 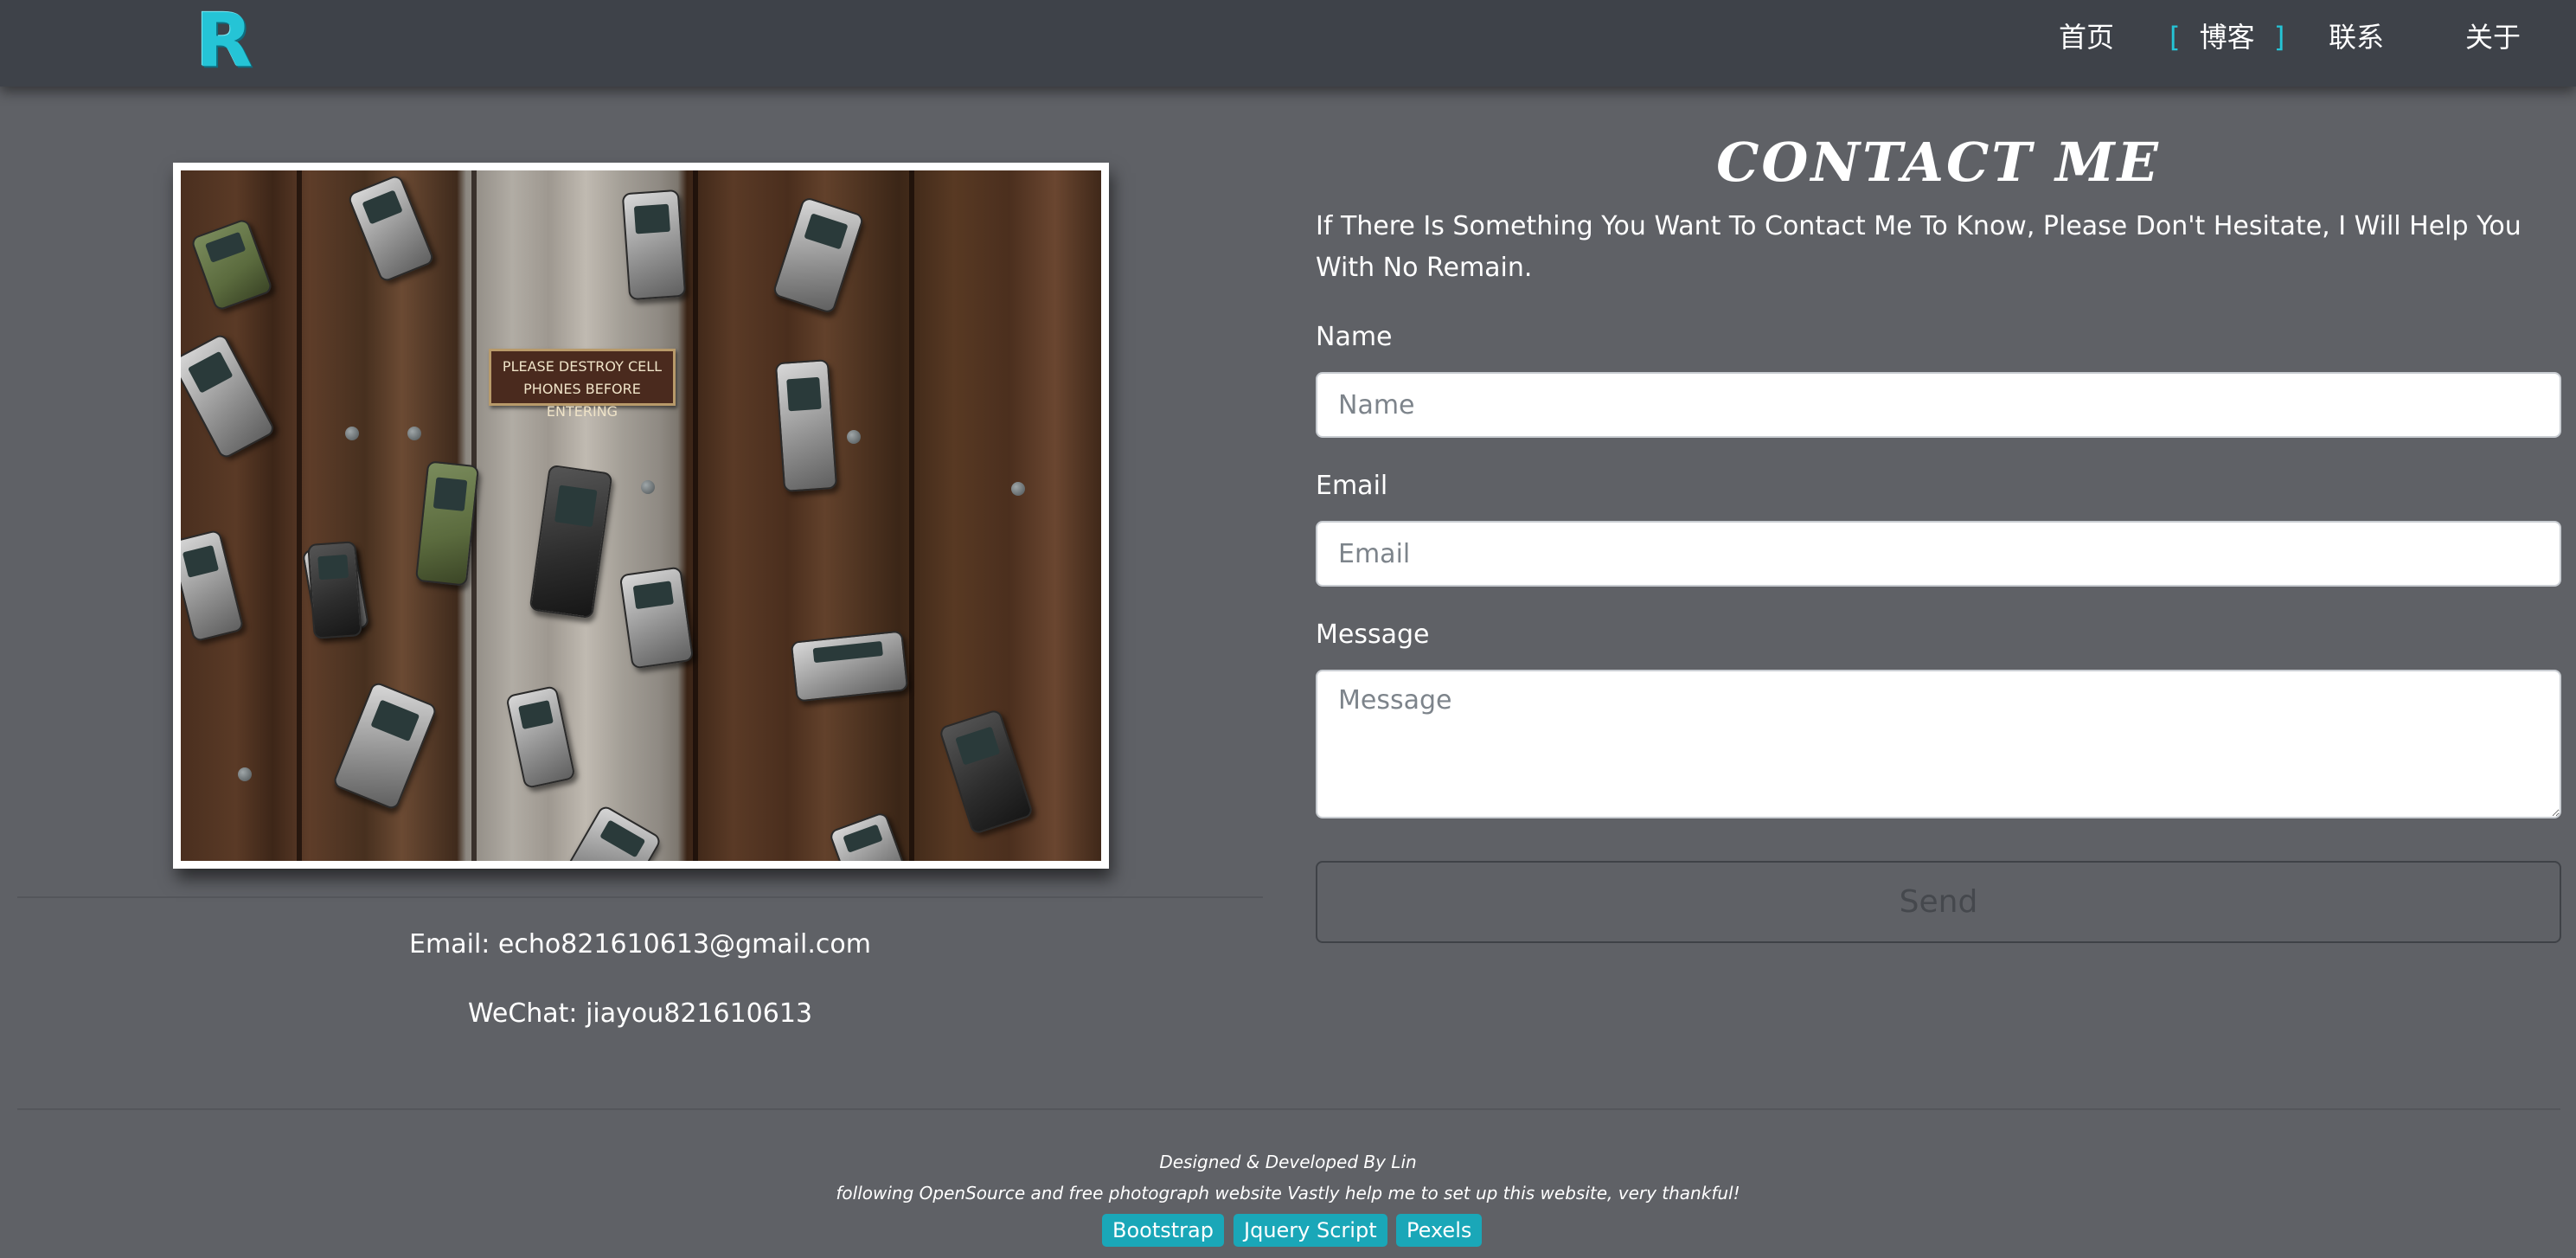 What do you see at coordinates (640, 897) in the screenshot?
I see `info-divider` at bounding box center [640, 897].